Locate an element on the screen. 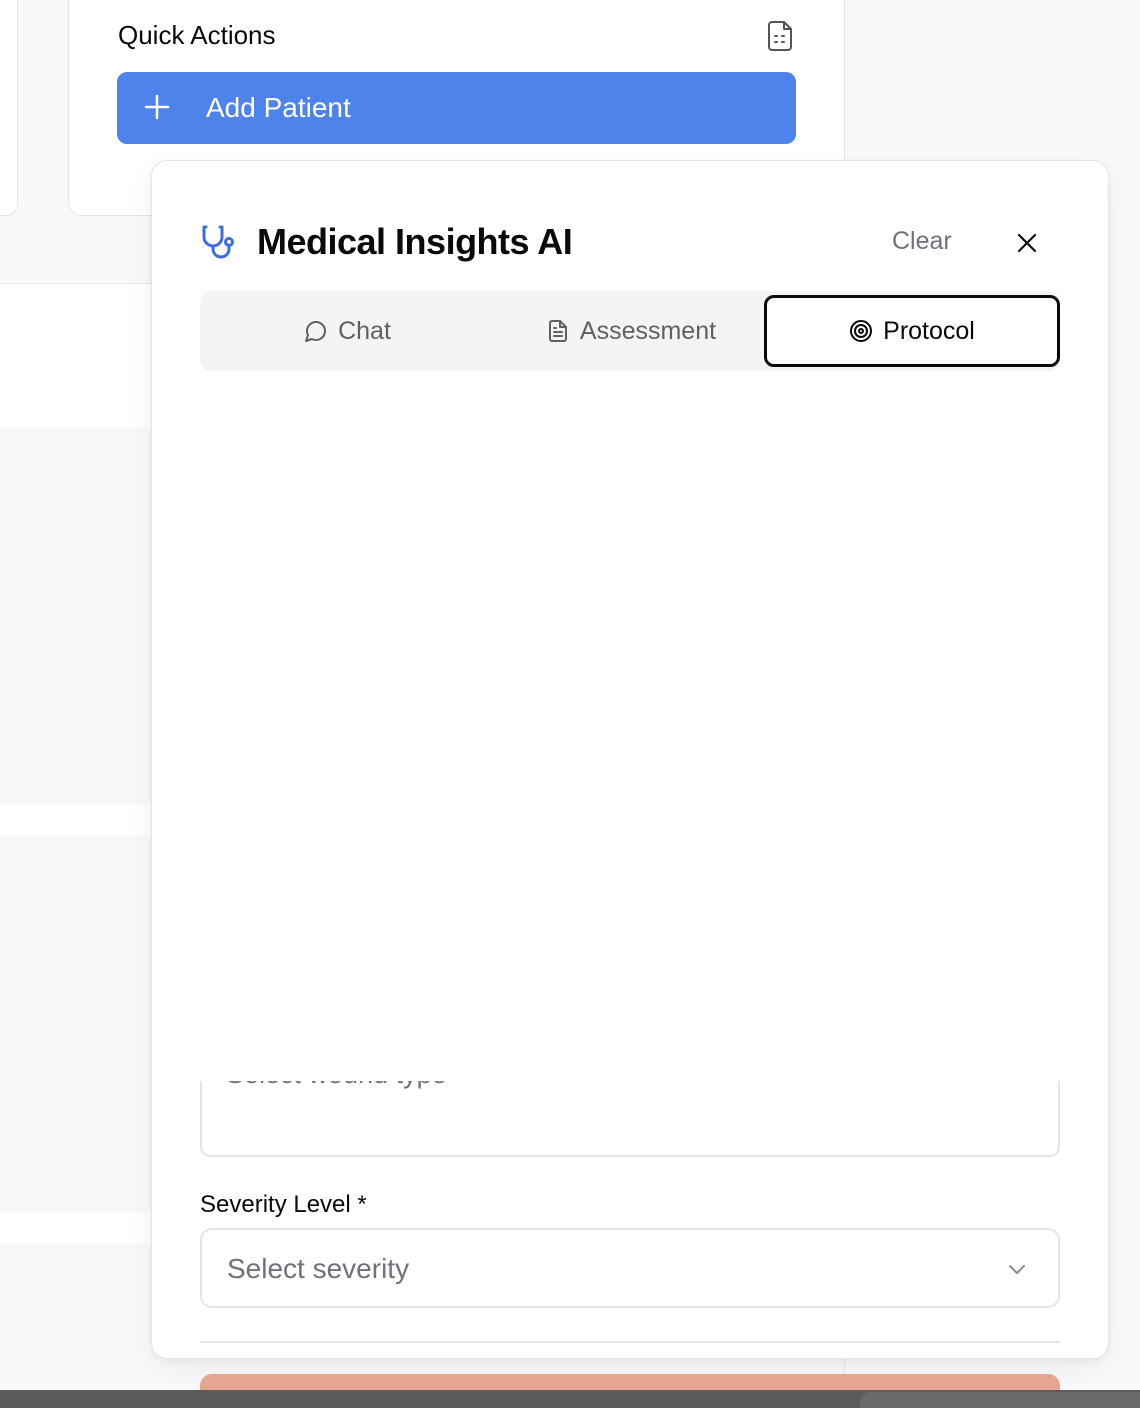 This screenshot has width=1140, height=1408. tab-protocol: Protocol is located at coordinates (912, 331).